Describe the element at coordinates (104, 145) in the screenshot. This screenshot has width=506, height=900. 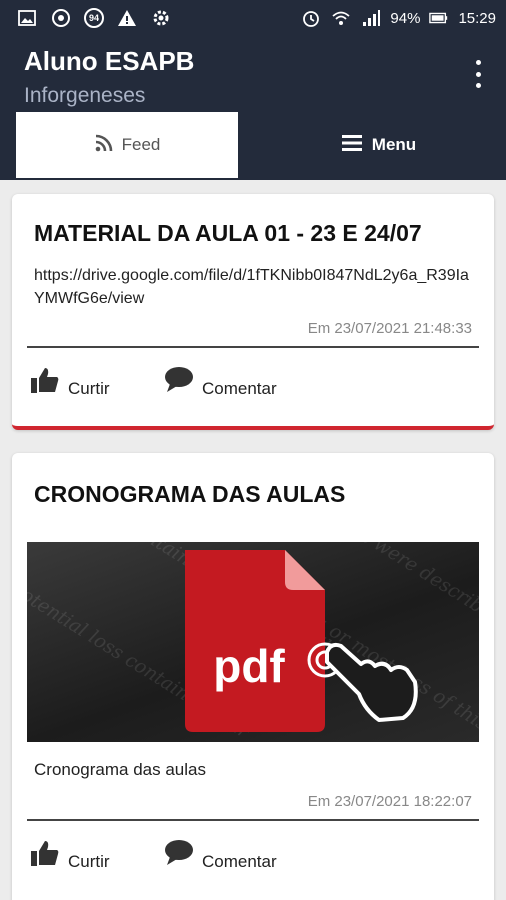
I see `rss-icon` at that location.